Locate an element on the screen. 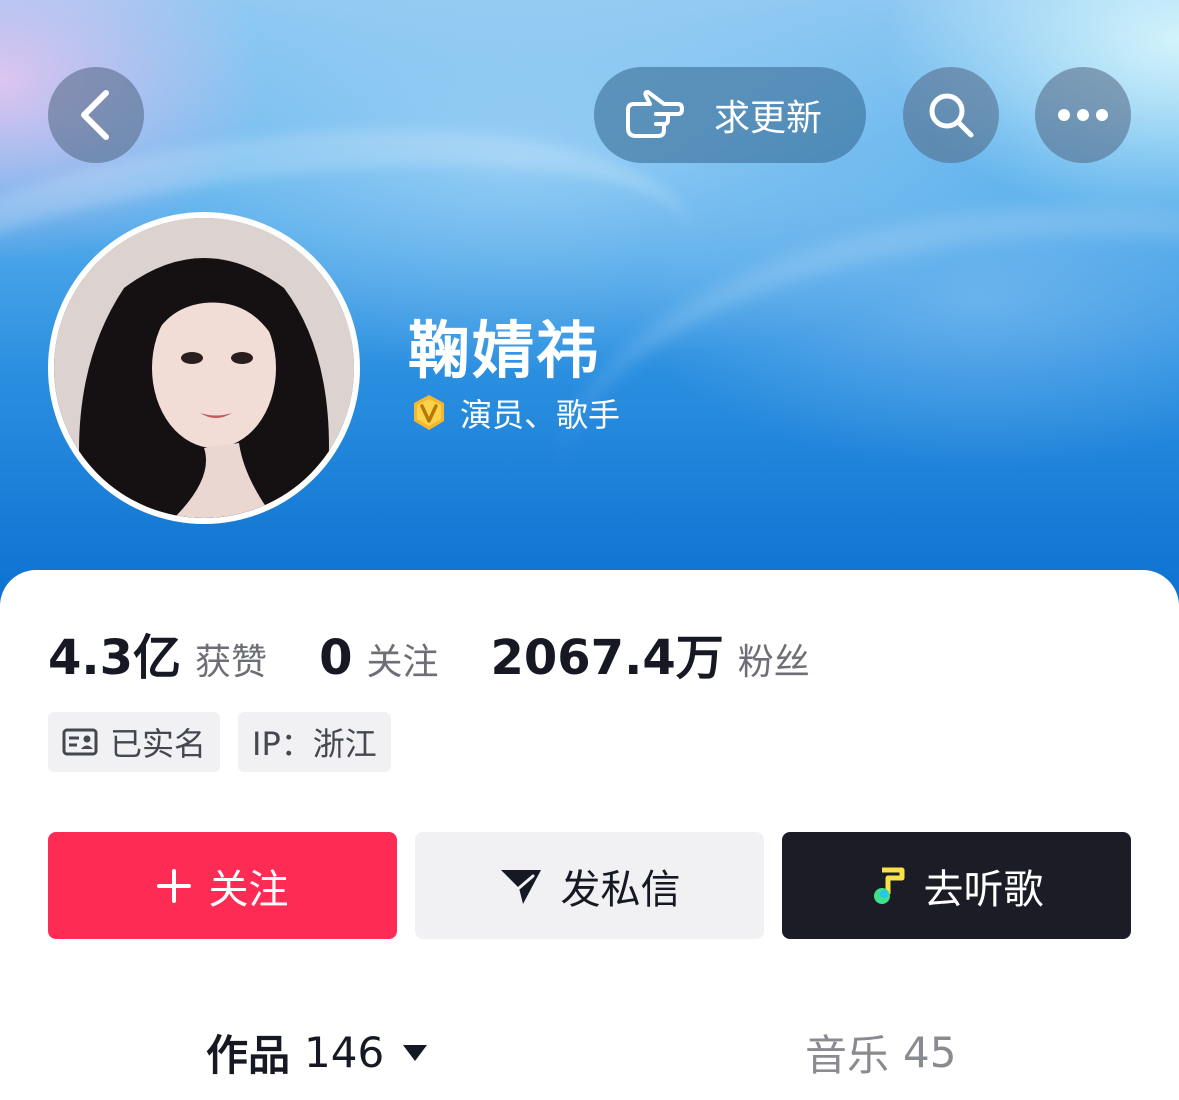 The image size is (1179, 1100). send-message-label: 发私信 is located at coordinates (620, 889).